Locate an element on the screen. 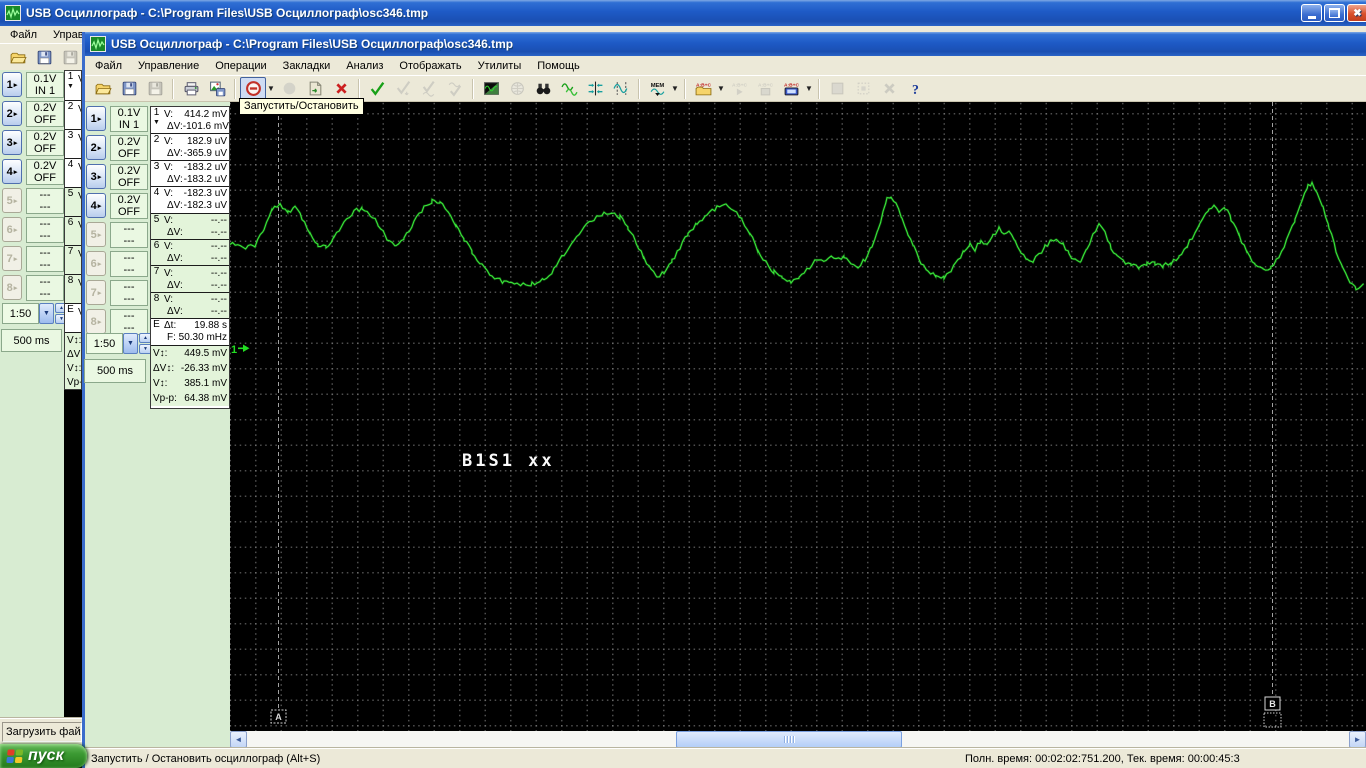 The image size is (1366, 768). single-capture-button is located at coordinates (315, 89).